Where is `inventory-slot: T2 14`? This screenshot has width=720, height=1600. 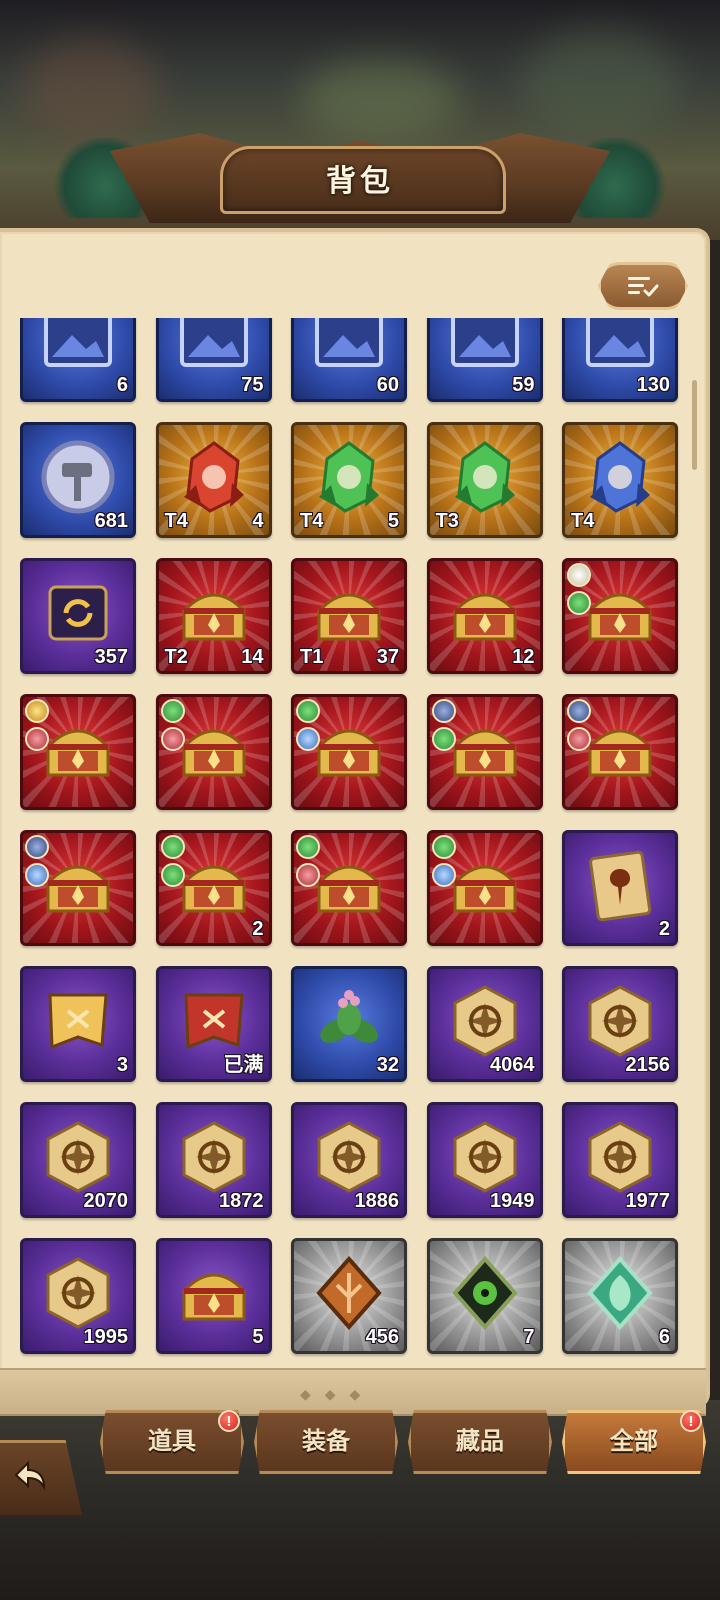
inventory-slot: T2 14 is located at coordinates (213, 616).